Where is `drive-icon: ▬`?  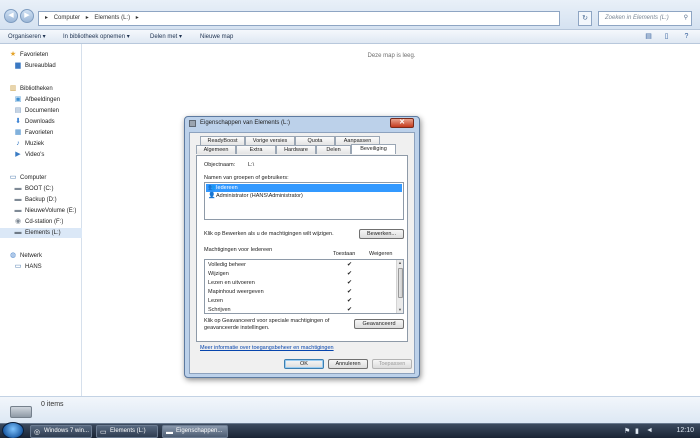
drive-icon: ▬ is located at coordinates (169, 432).